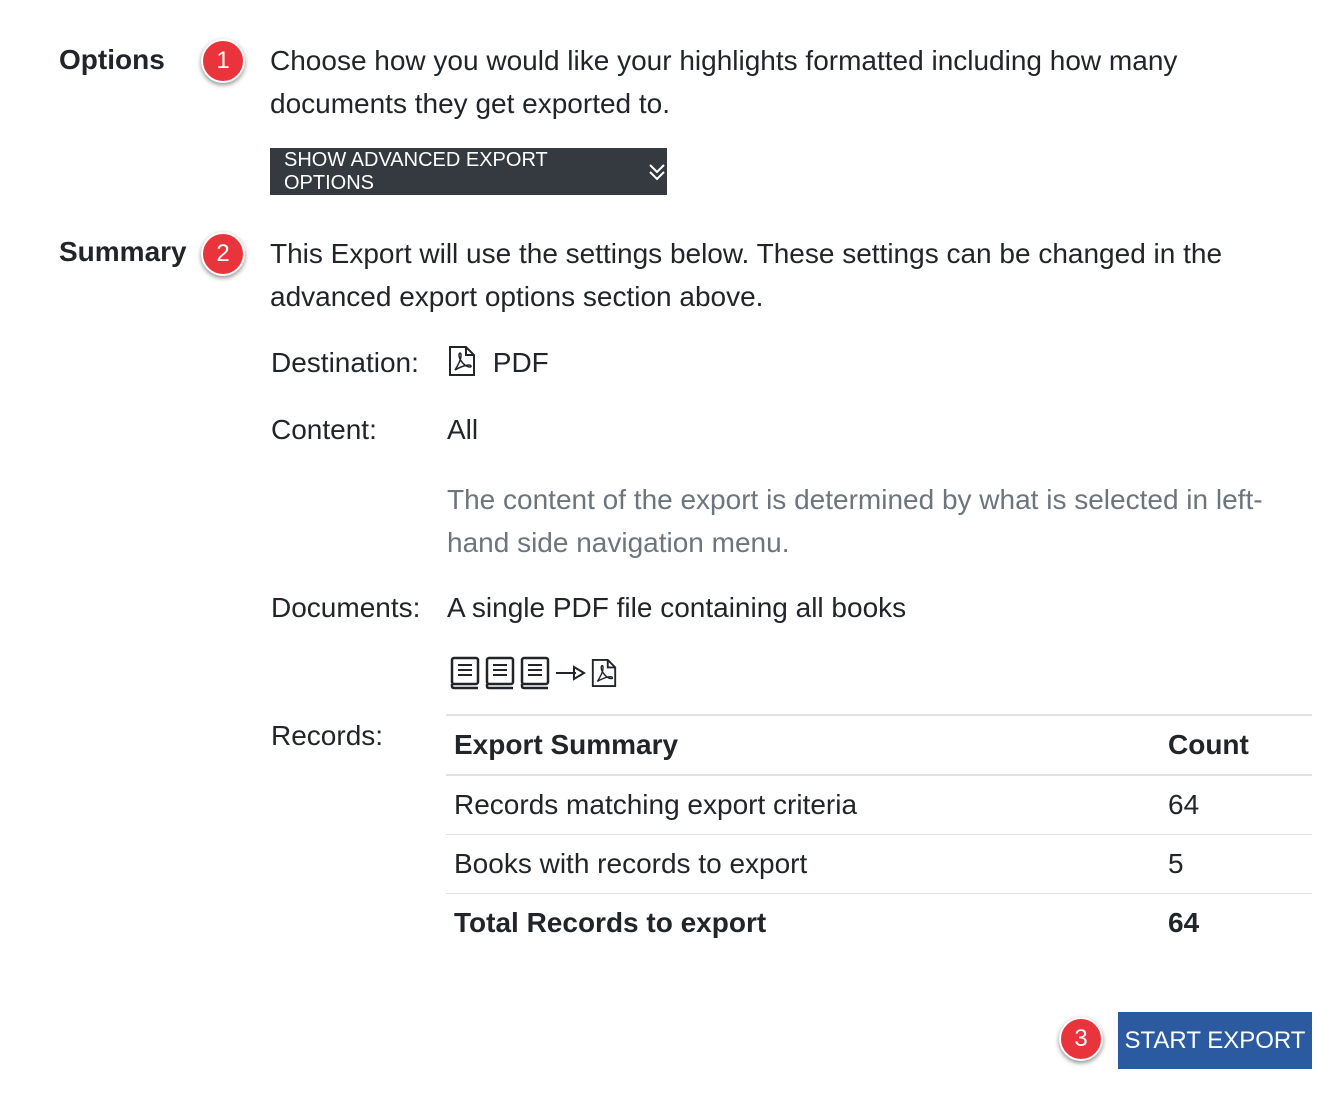 The image size is (1340, 1095). Describe the element at coordinates (1215, 1040) in the screenshot. I see `start-export-button: START EXPORT` at that location.